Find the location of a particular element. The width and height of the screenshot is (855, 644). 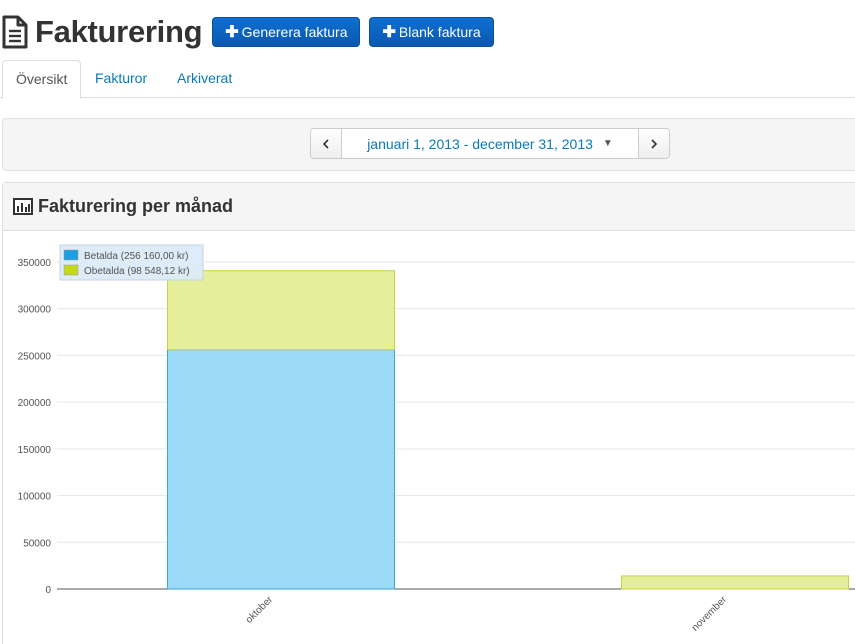

y-tick-label: 100000 is located at coordinates (35, 497).